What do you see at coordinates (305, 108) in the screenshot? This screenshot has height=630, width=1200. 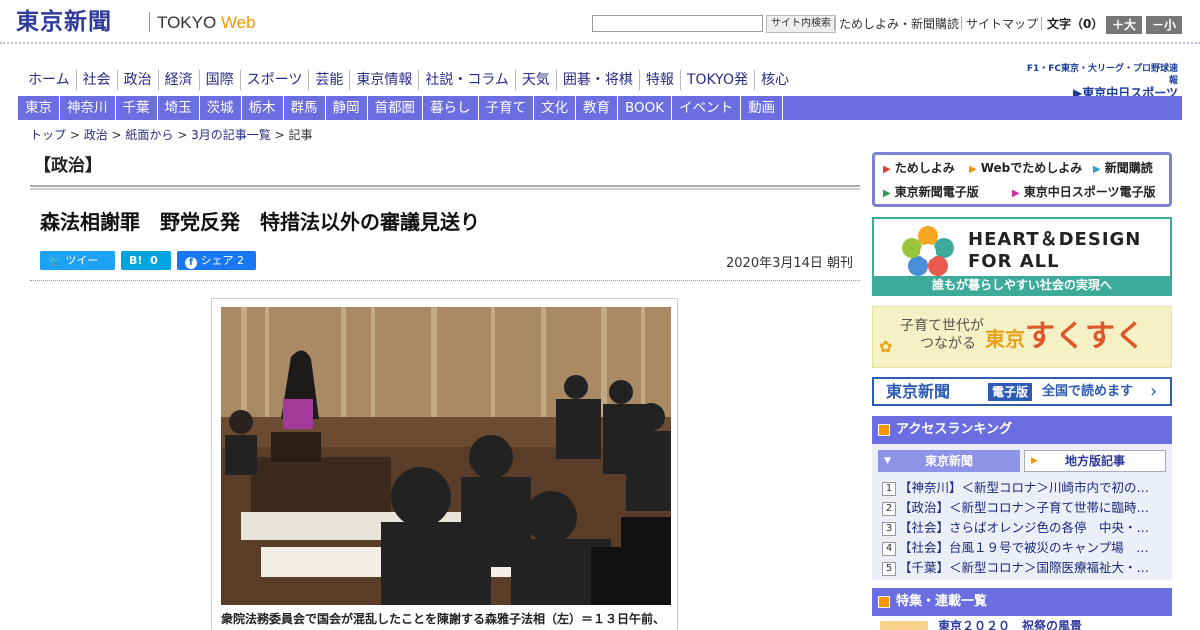 I see `region-item: 群馬` at bounding box center [305, 108].